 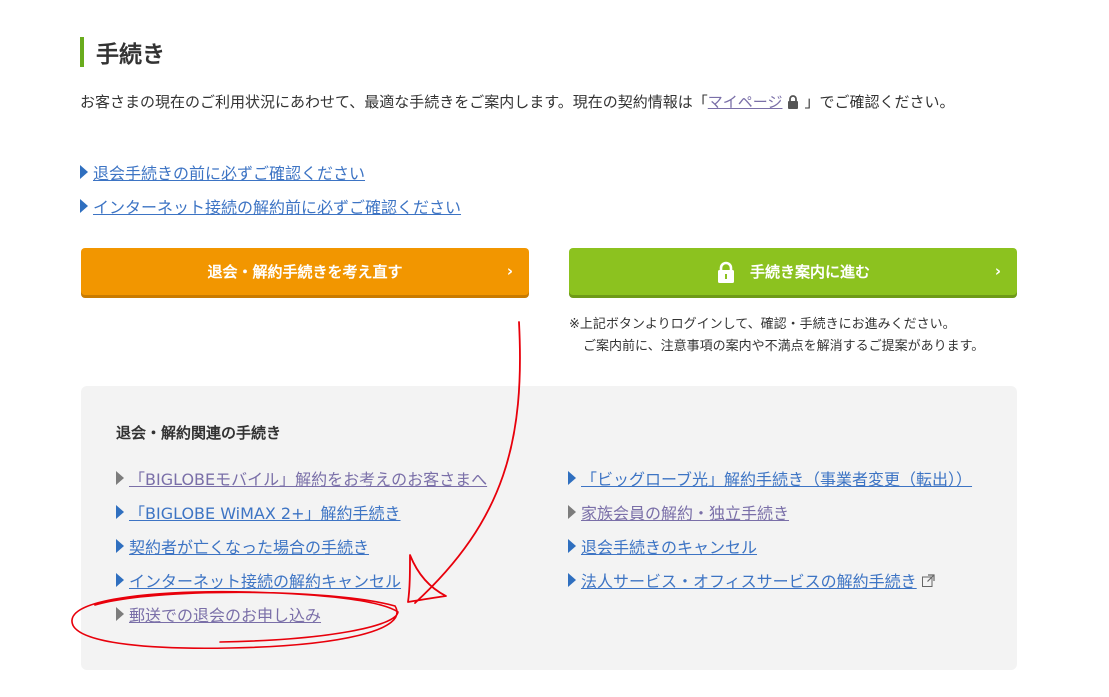 I want to click on section-heading: 手続き, so click(x=122, y=52).